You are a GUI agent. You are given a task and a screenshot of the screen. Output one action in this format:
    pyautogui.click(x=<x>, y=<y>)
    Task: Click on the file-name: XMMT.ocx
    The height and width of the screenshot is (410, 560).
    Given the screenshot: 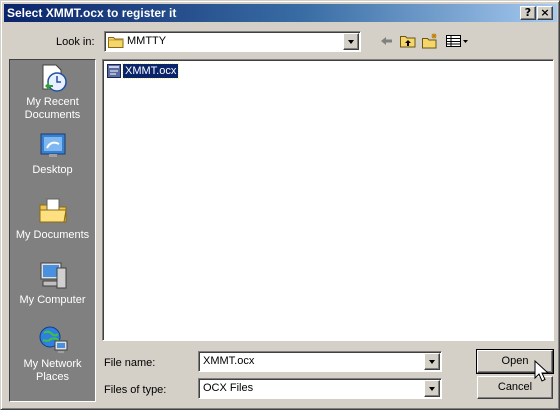 What is the action you would take?
    pyautogui.click(x=150, y=71)
    